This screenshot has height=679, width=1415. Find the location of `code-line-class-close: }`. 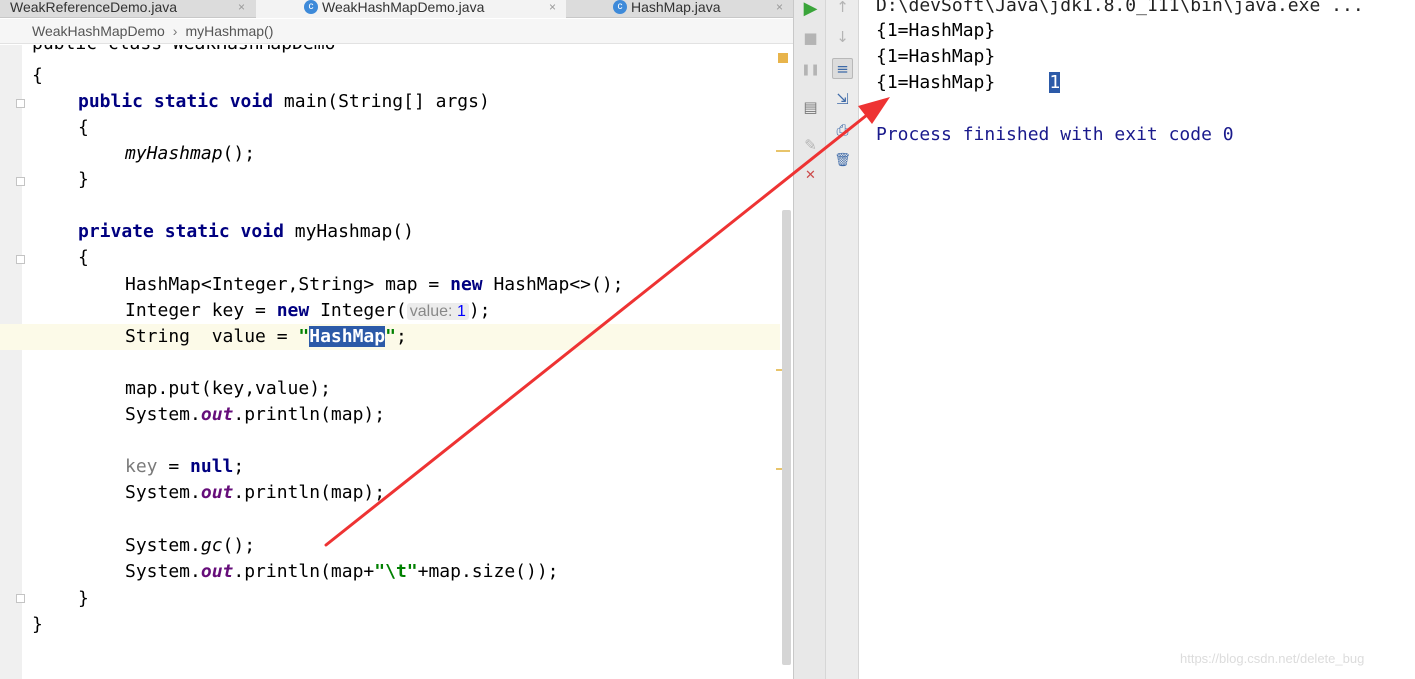

code-line-class-close: } is located at coordinates (37, 624).